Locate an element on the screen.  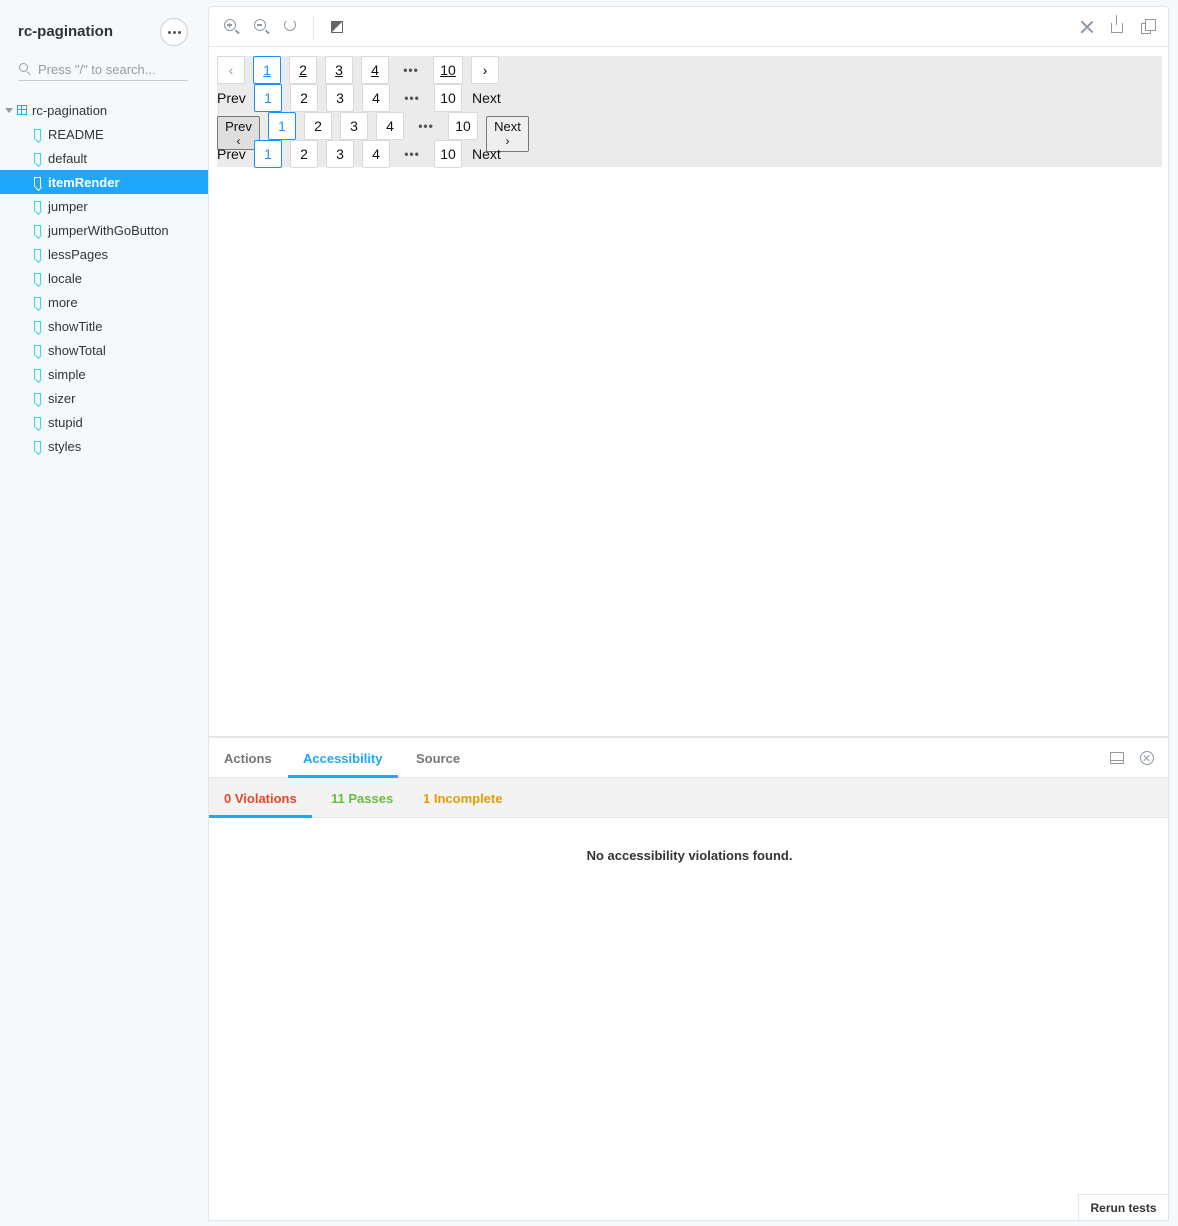
search-field is located at coordinates (103, 69).